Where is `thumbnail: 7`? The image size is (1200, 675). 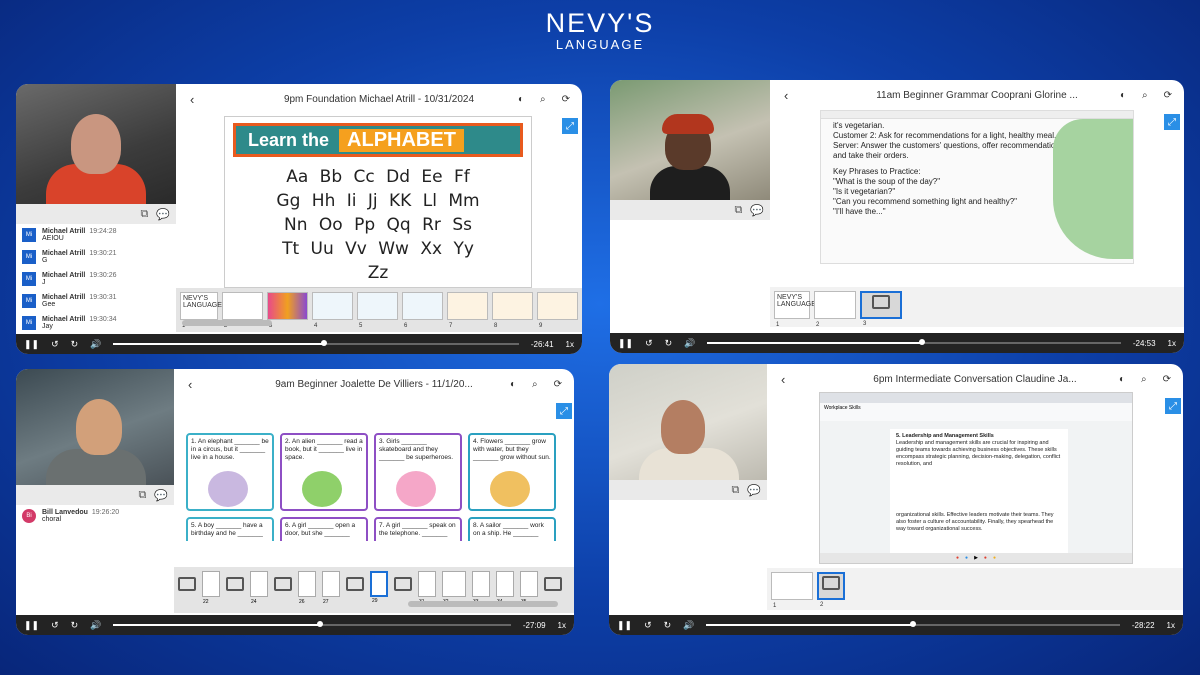 thumbnail: 7 is located at coordinates (467, 310).